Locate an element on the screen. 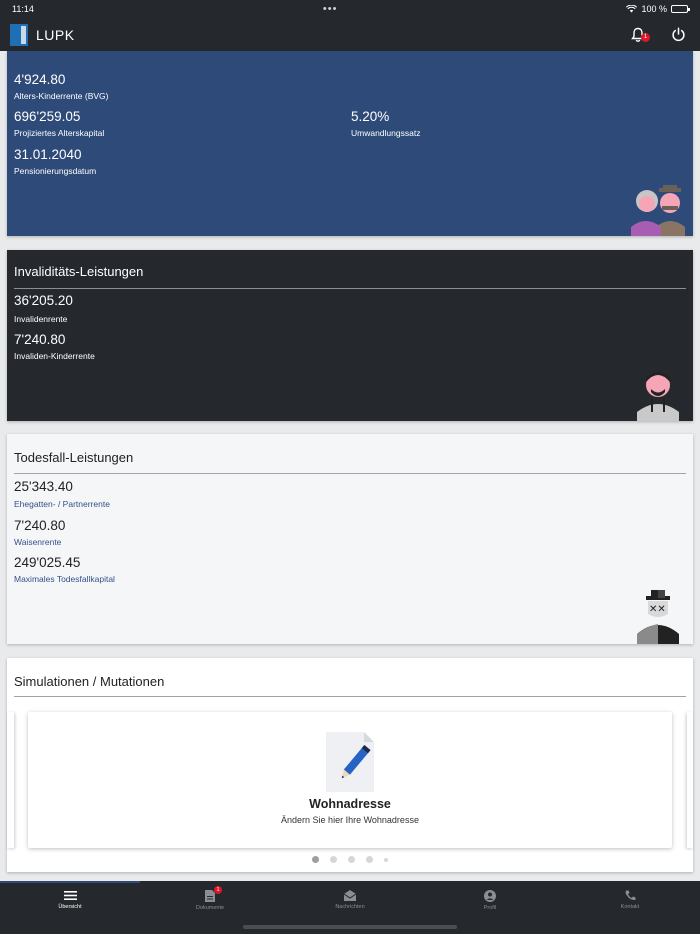  conversion-rate-value: 5.20% is located at coordinates (370, 116).